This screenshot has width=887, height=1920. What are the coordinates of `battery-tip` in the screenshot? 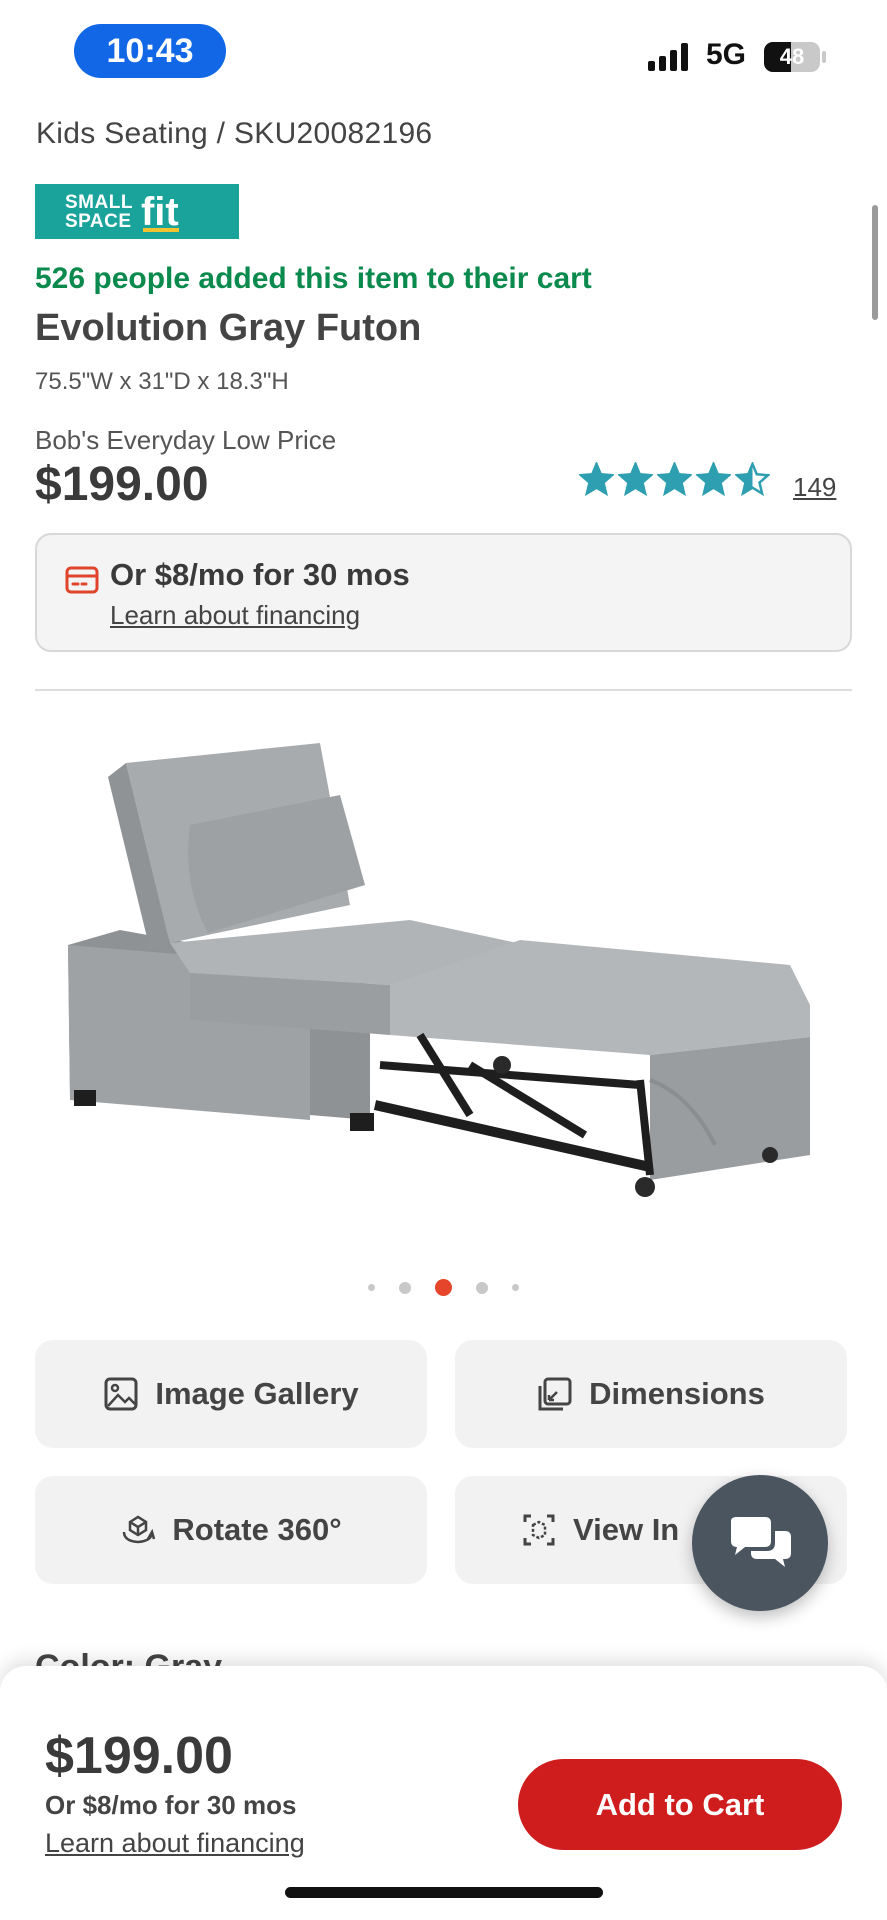 It's located at (824, 57).